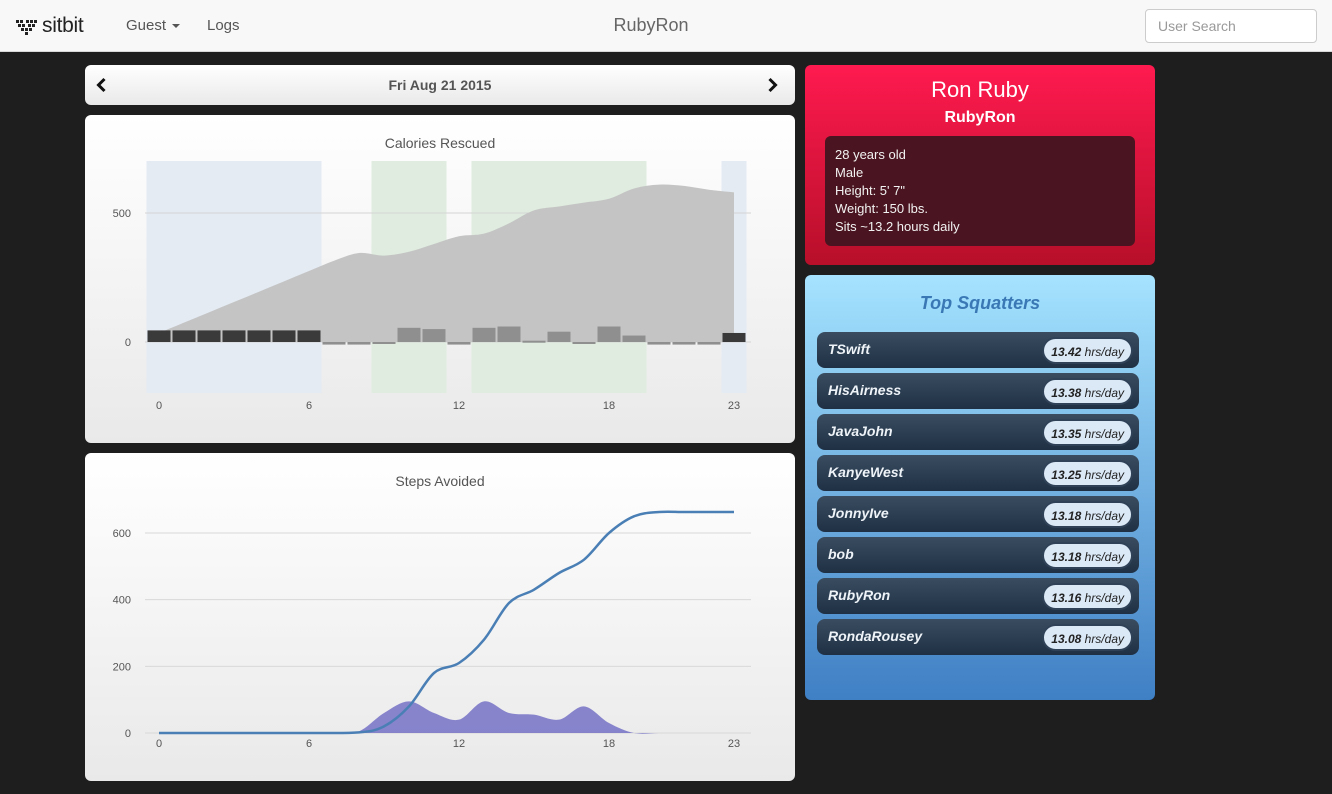  Describe the element at coordinates (446, 717) in the screenshot. I see `hourly-steps-area` at that location.